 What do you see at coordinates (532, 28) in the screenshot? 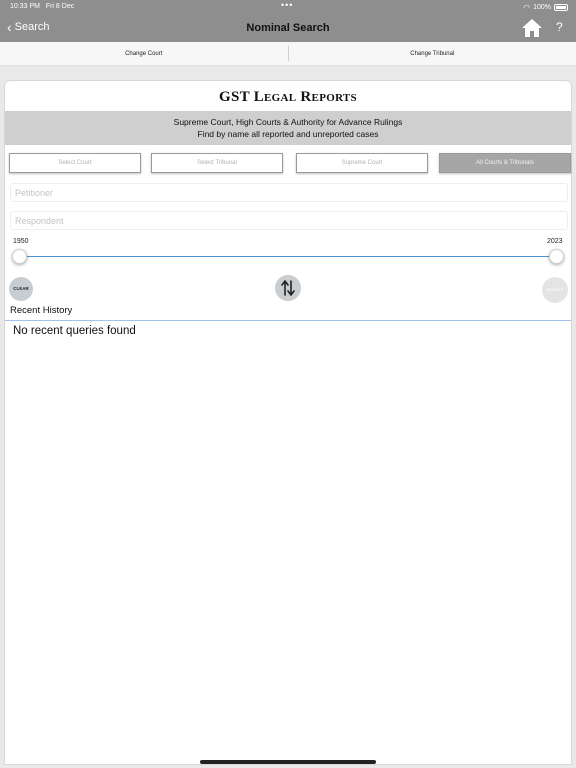
I see `home-icon` at bounding box center [532, 28].